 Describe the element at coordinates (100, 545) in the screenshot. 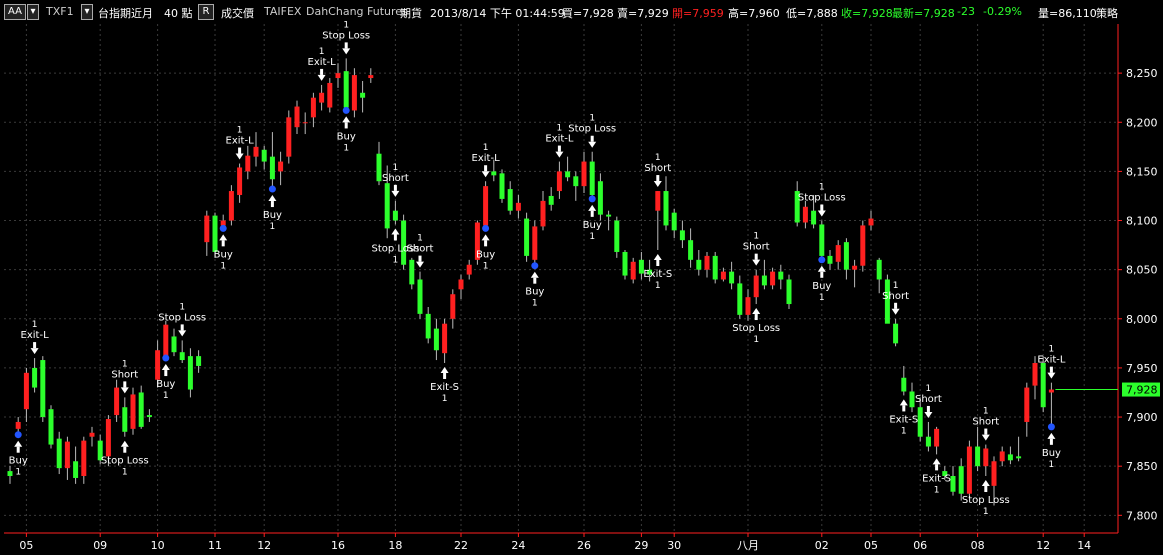

I see `x-tick-label: 09` at that location.